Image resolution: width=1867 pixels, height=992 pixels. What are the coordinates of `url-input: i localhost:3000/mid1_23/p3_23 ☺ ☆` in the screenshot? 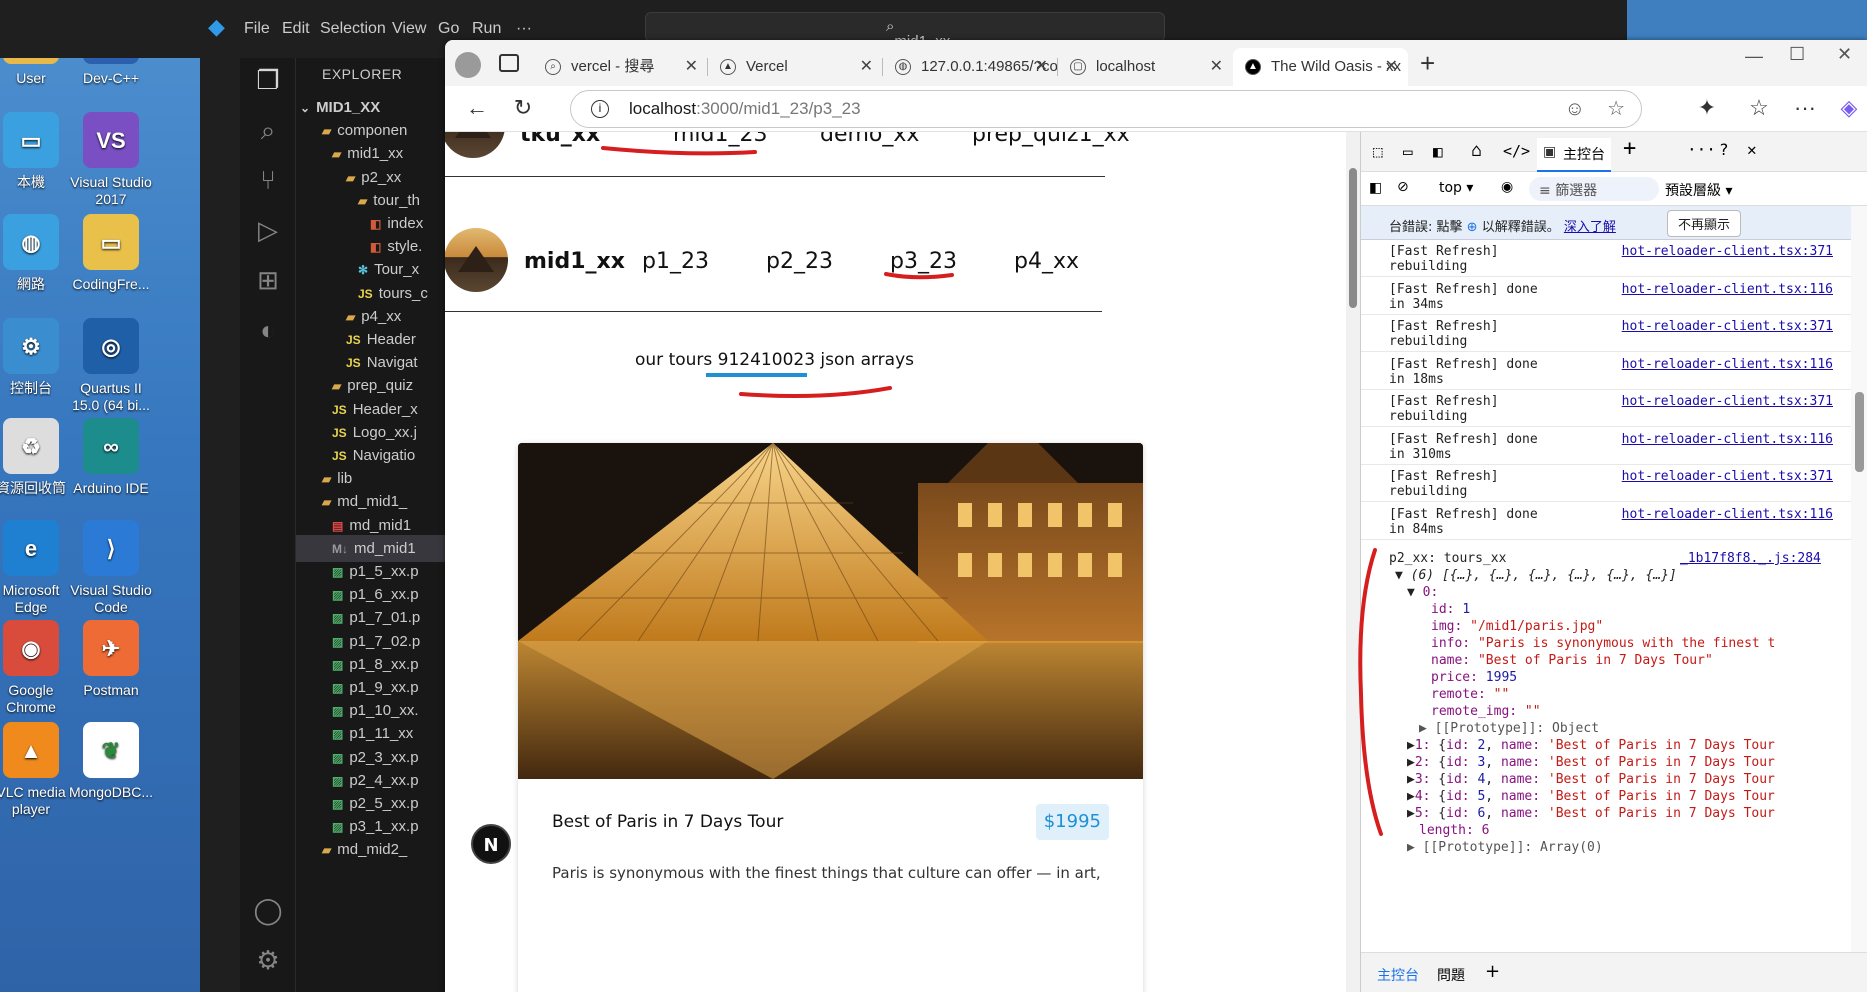 It's located at (1106, 109).